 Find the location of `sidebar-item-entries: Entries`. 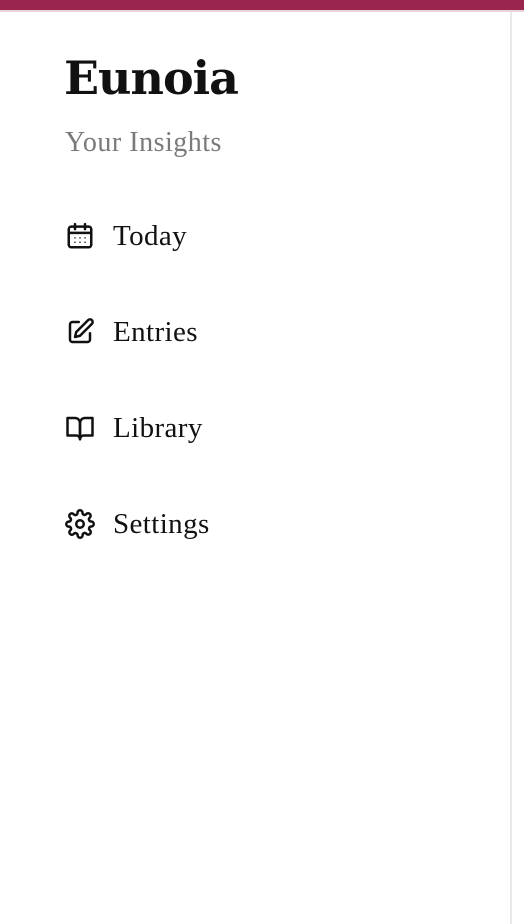

sidebar-item-entries: Entries is located at coordinates (274, 332).